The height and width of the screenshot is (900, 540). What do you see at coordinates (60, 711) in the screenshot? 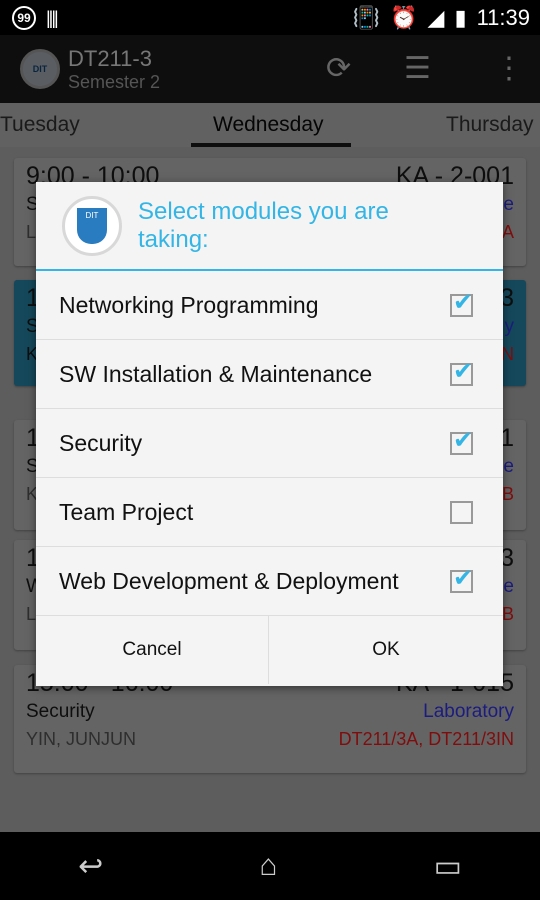
I see `class-module: Security` at bounding box center [60, 711].